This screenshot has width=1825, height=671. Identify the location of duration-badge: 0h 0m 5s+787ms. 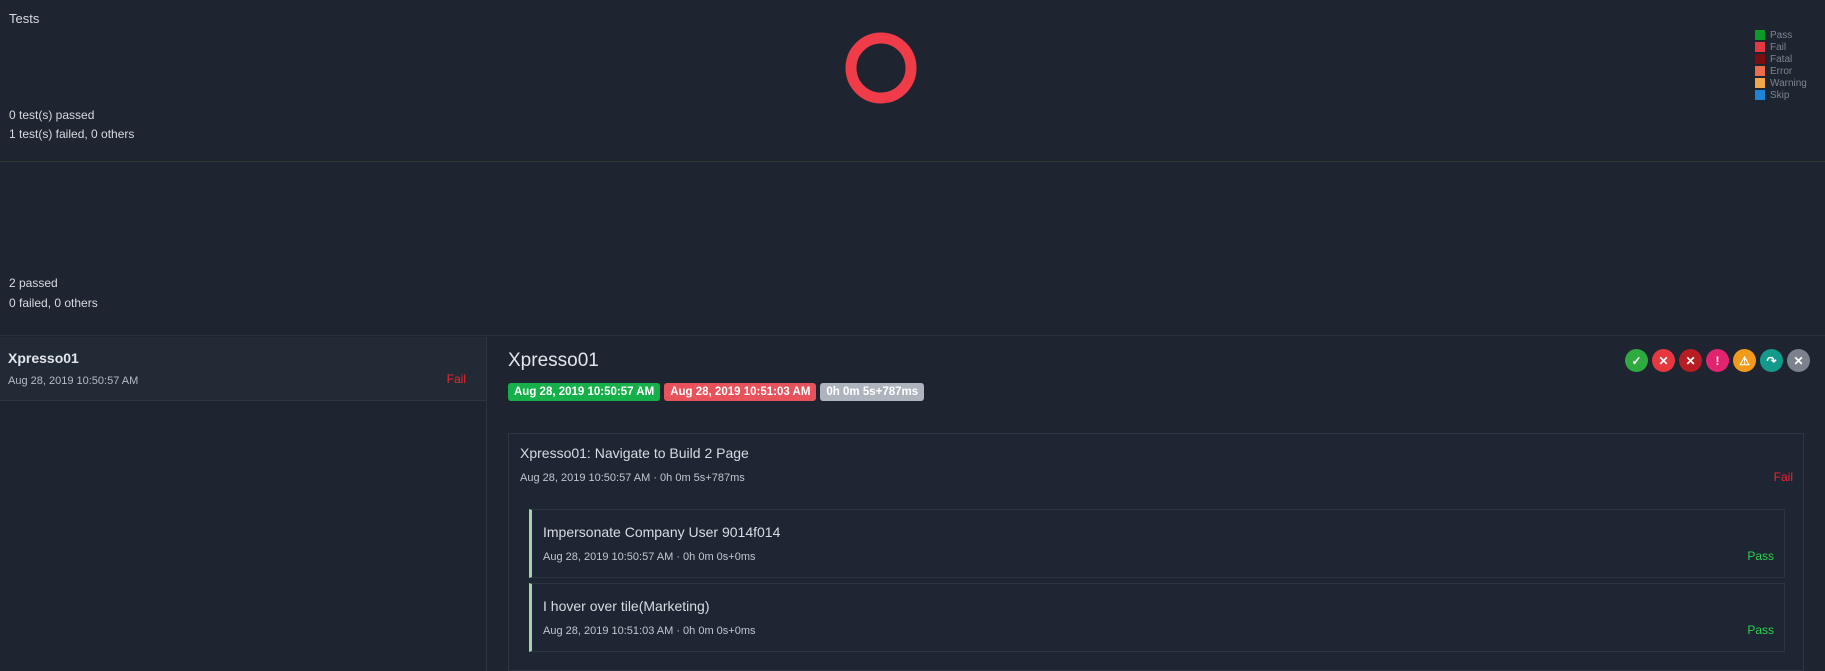
(872, 392).